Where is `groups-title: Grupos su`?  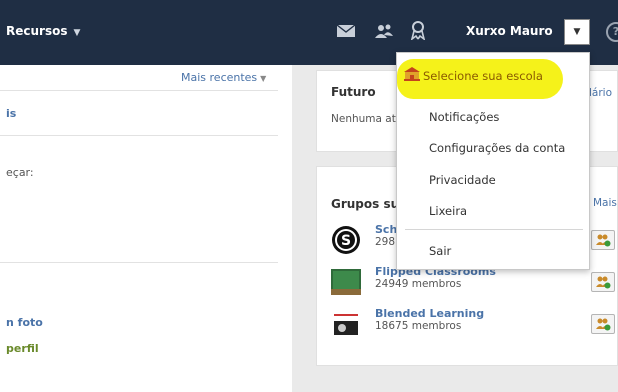
groups-title: Grupos su is located at coordinates (365, 204).